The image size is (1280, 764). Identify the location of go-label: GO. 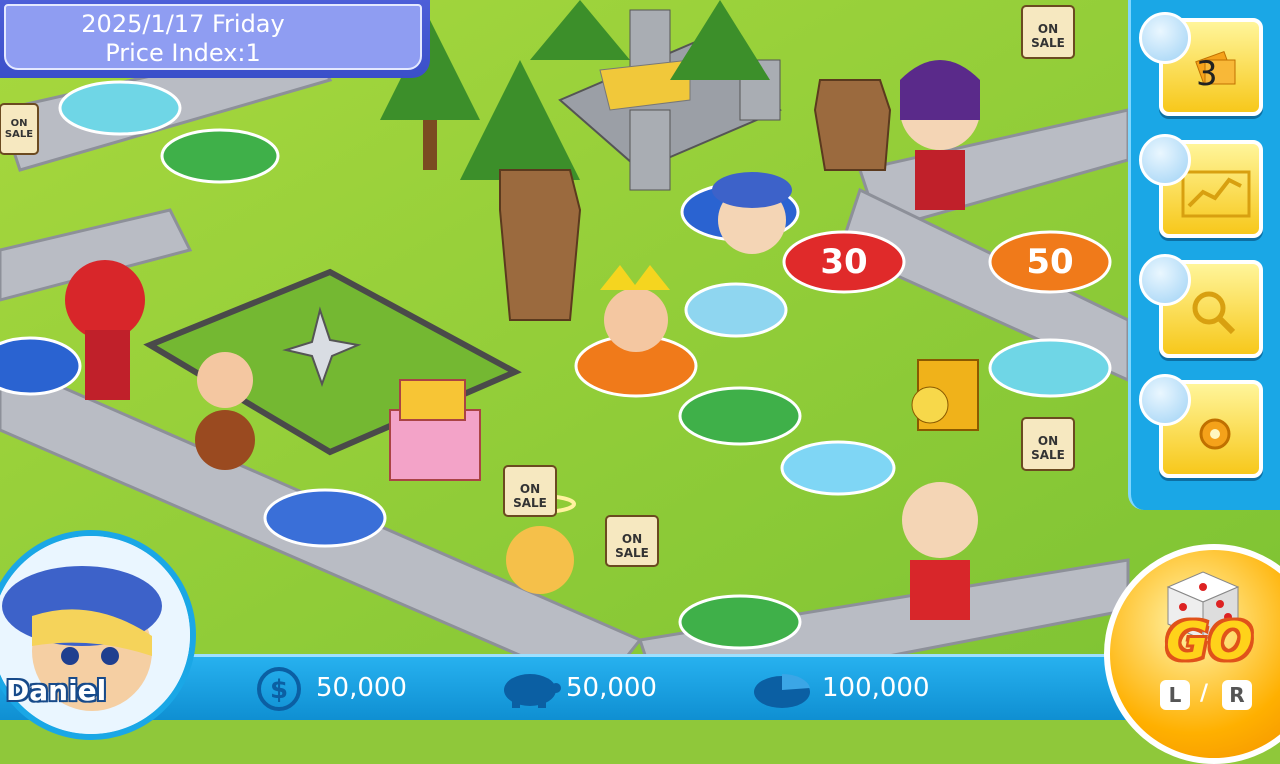
(1209, 642).